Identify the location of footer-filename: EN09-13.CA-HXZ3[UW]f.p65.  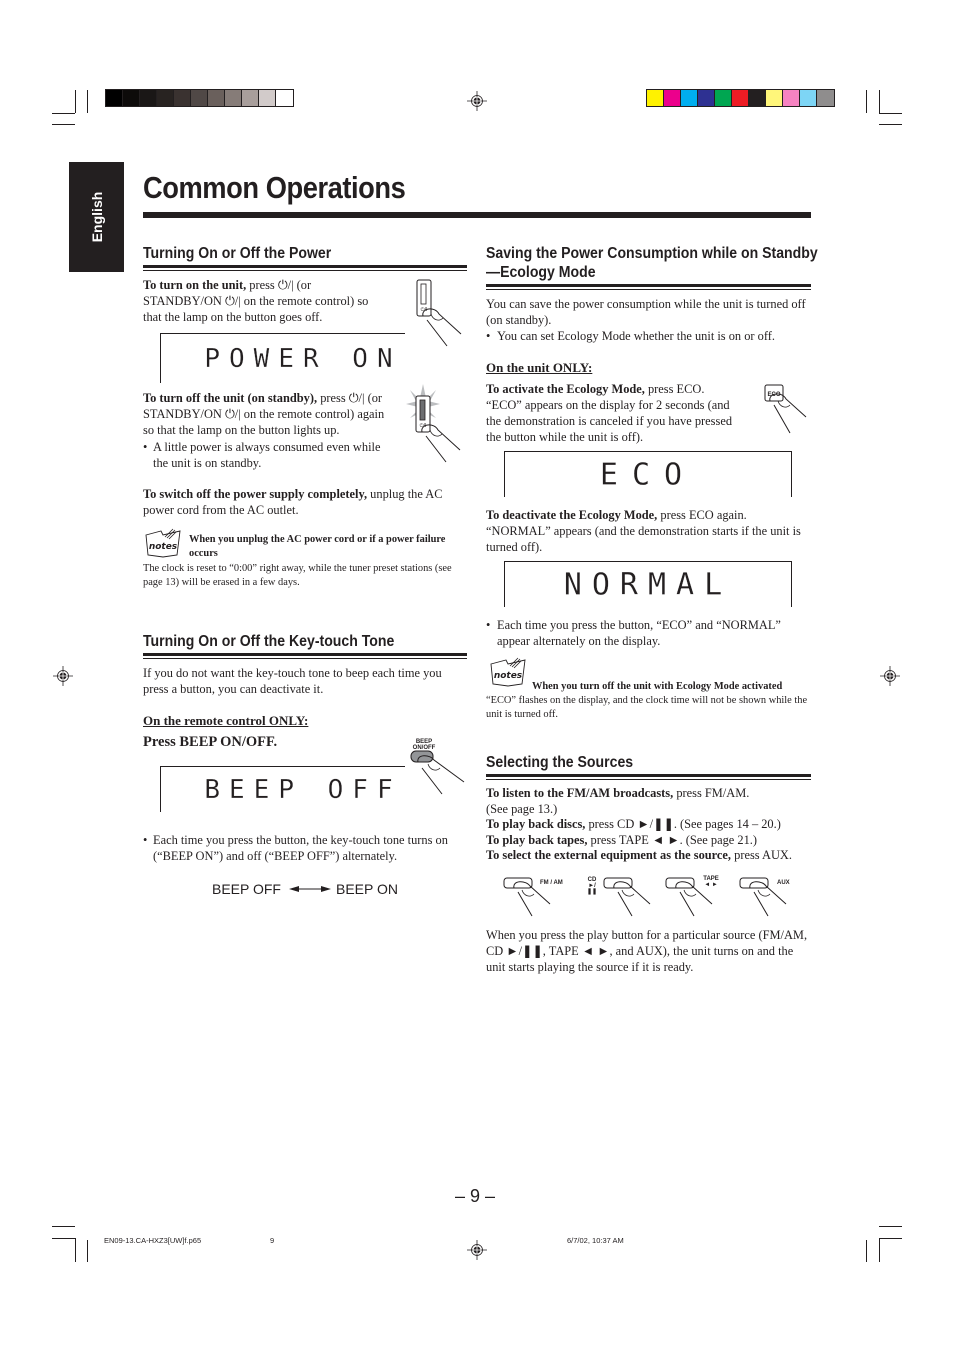
(153, 1240).